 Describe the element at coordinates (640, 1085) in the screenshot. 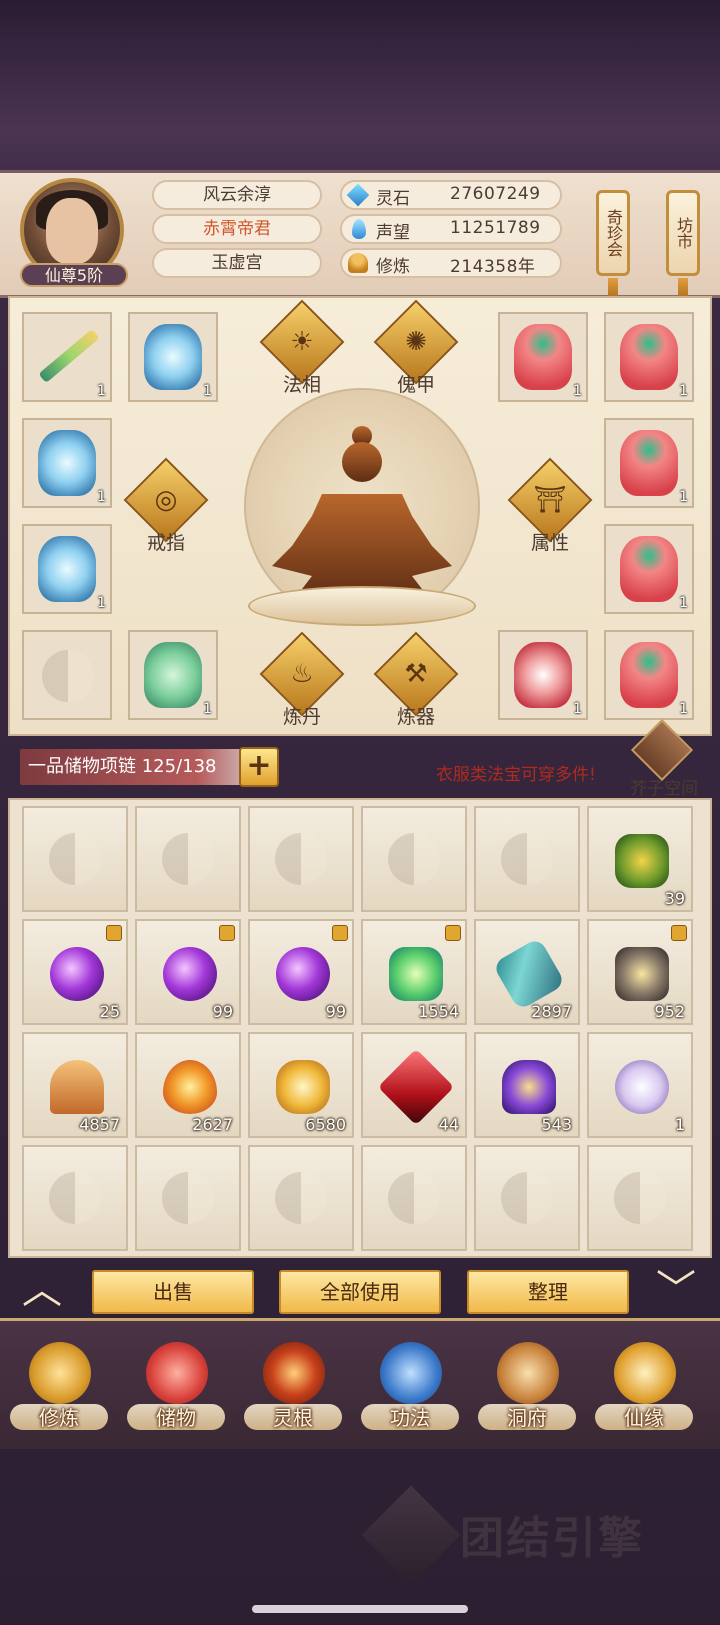

I see `storage-slot: 1` at that location.